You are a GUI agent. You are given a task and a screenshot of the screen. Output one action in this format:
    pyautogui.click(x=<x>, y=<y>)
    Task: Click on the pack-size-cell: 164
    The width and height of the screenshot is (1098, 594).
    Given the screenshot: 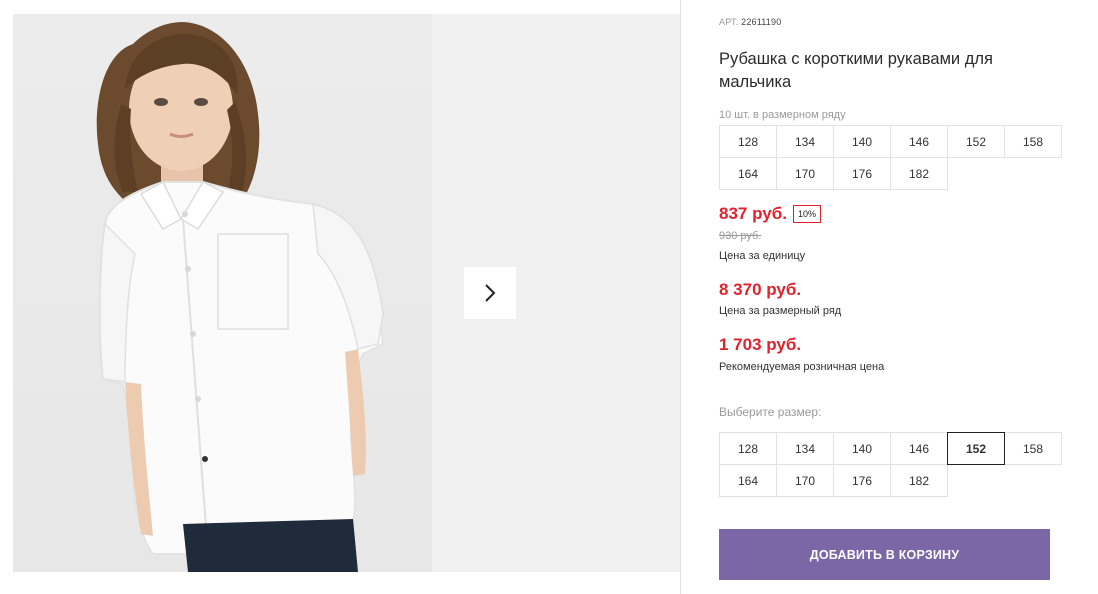 What is the action you would take?
    pyautogui.click(x=748, y=173)
    